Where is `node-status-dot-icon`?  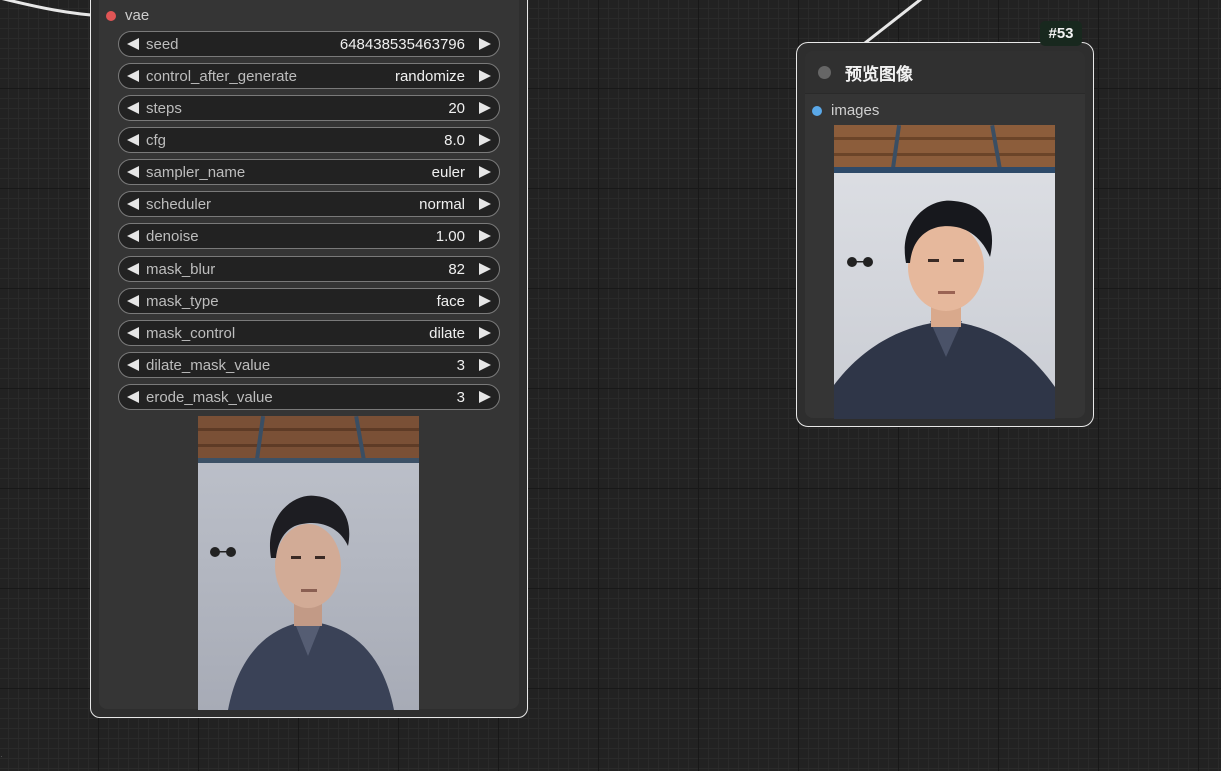 node-status-dot-icon is located at coordinates (824, 72).